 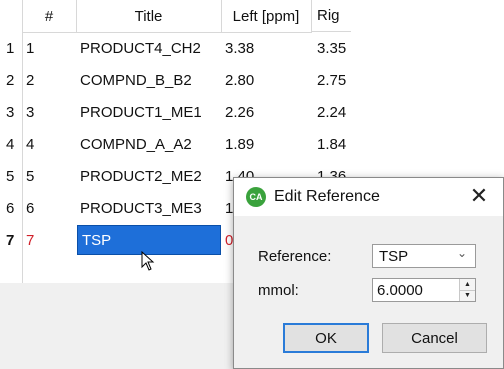 I want to click on title-cell: PRODUCT4_CH2, so click(x=150, y=48).